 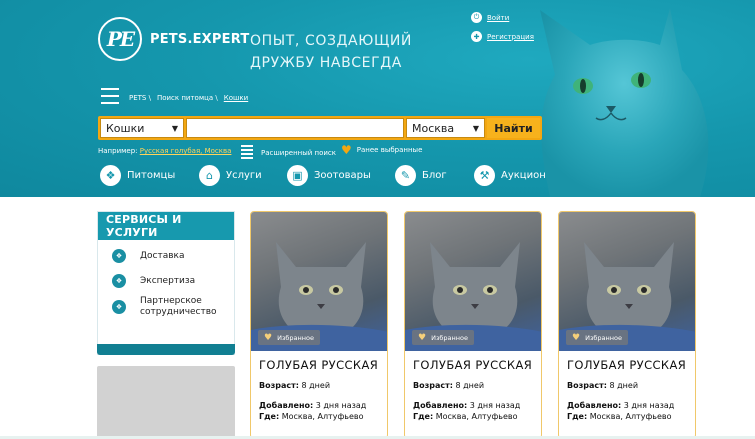 What do you see at coordinates (186, 151) in the screenshot?
I see `example-link: Русская голубая, Москва` at bounding box center [186, 151].